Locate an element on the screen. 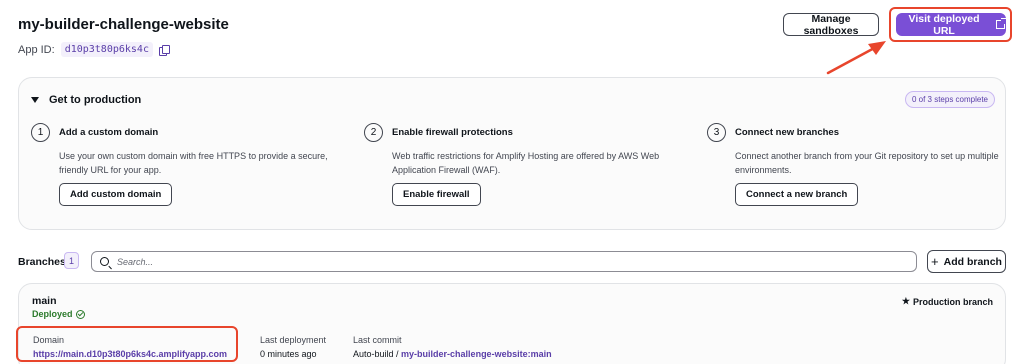  last-commit-label: Last commit is located at coordinates (377, 340).